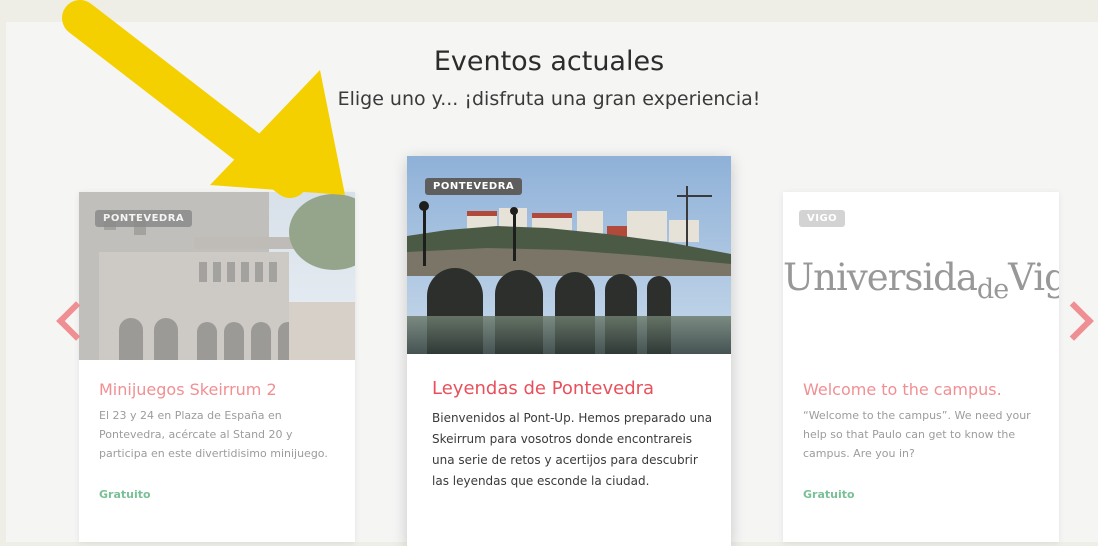 Image resolution: width=1098 pixels, height=546 pixels. Describe the element at coordinates (902, 389) in the screenshot. I see `event-title: Welcome to the campus.` at that location.